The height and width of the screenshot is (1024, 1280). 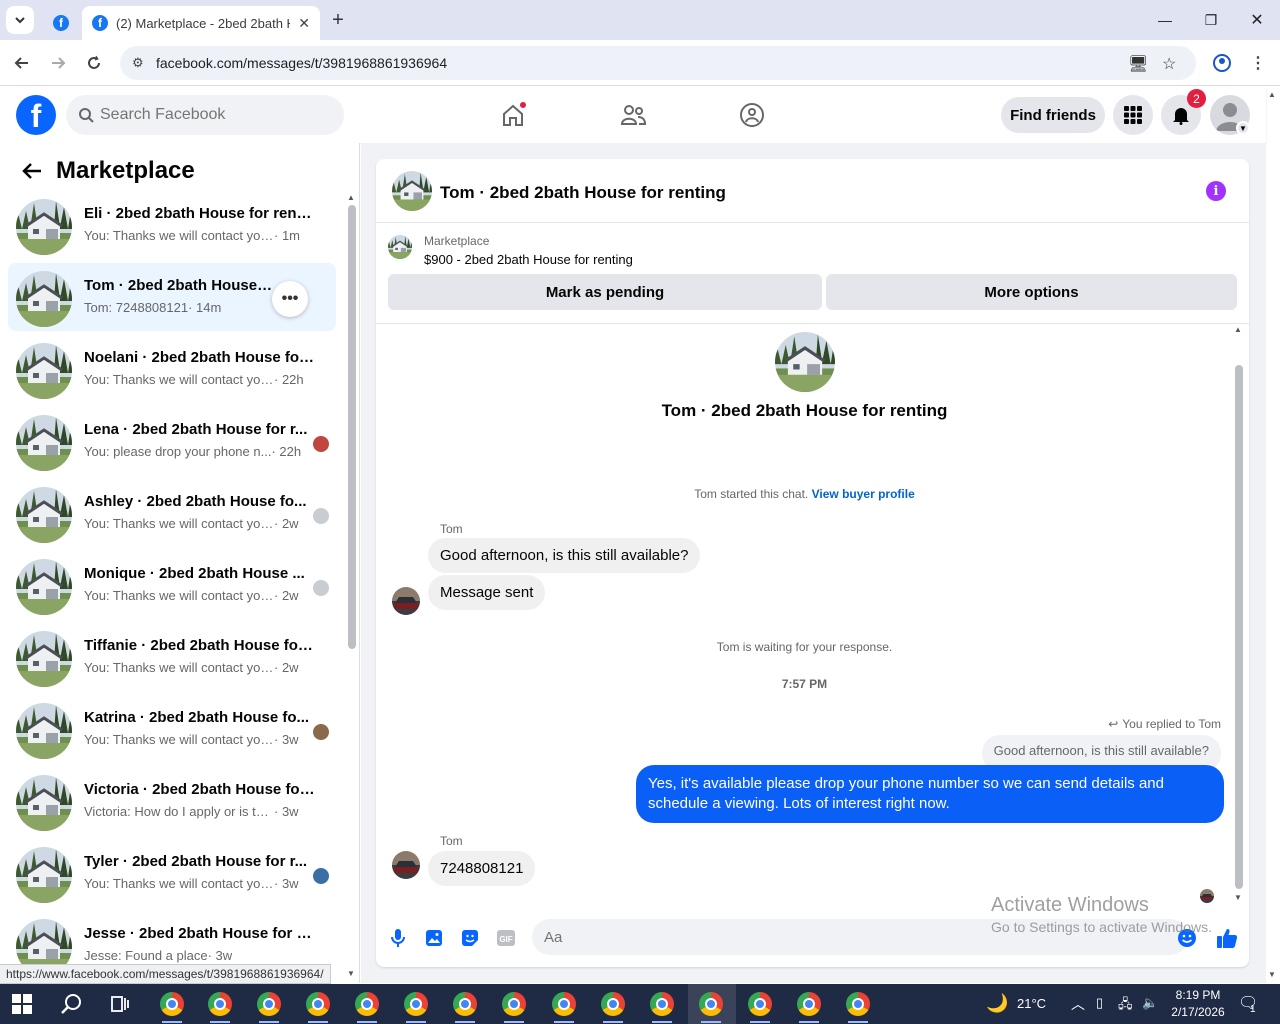 What do you see at coordinates (351, 973) in the screenshot?
I see `scroll-down-arrow: ▼` at bounding box center [351, 973].